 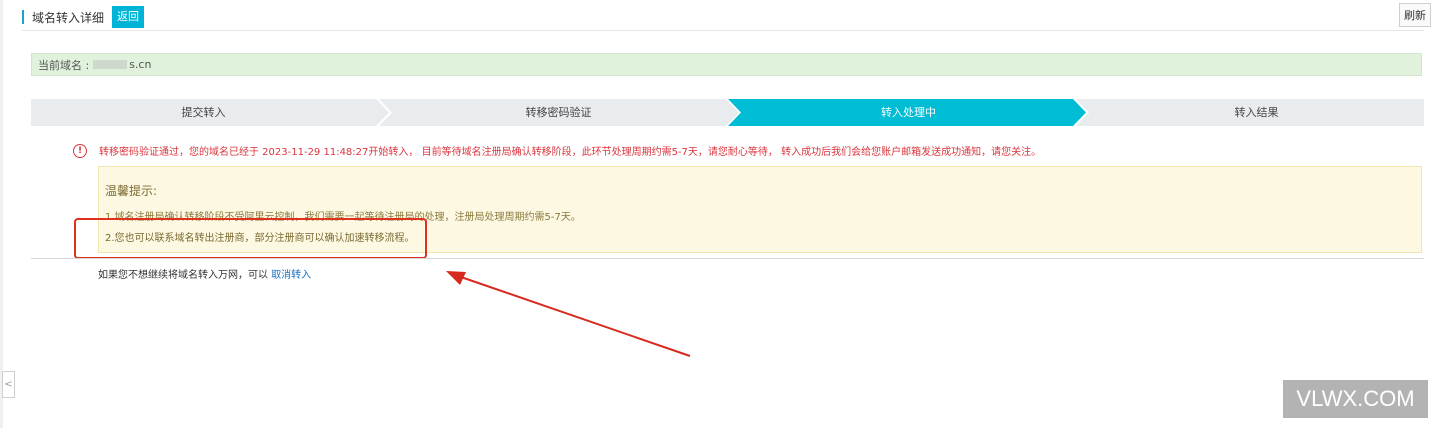 What do you see at coordinates (1, 214) in the screenshot?
I see `left-rail` at bounding box center [1, 214].